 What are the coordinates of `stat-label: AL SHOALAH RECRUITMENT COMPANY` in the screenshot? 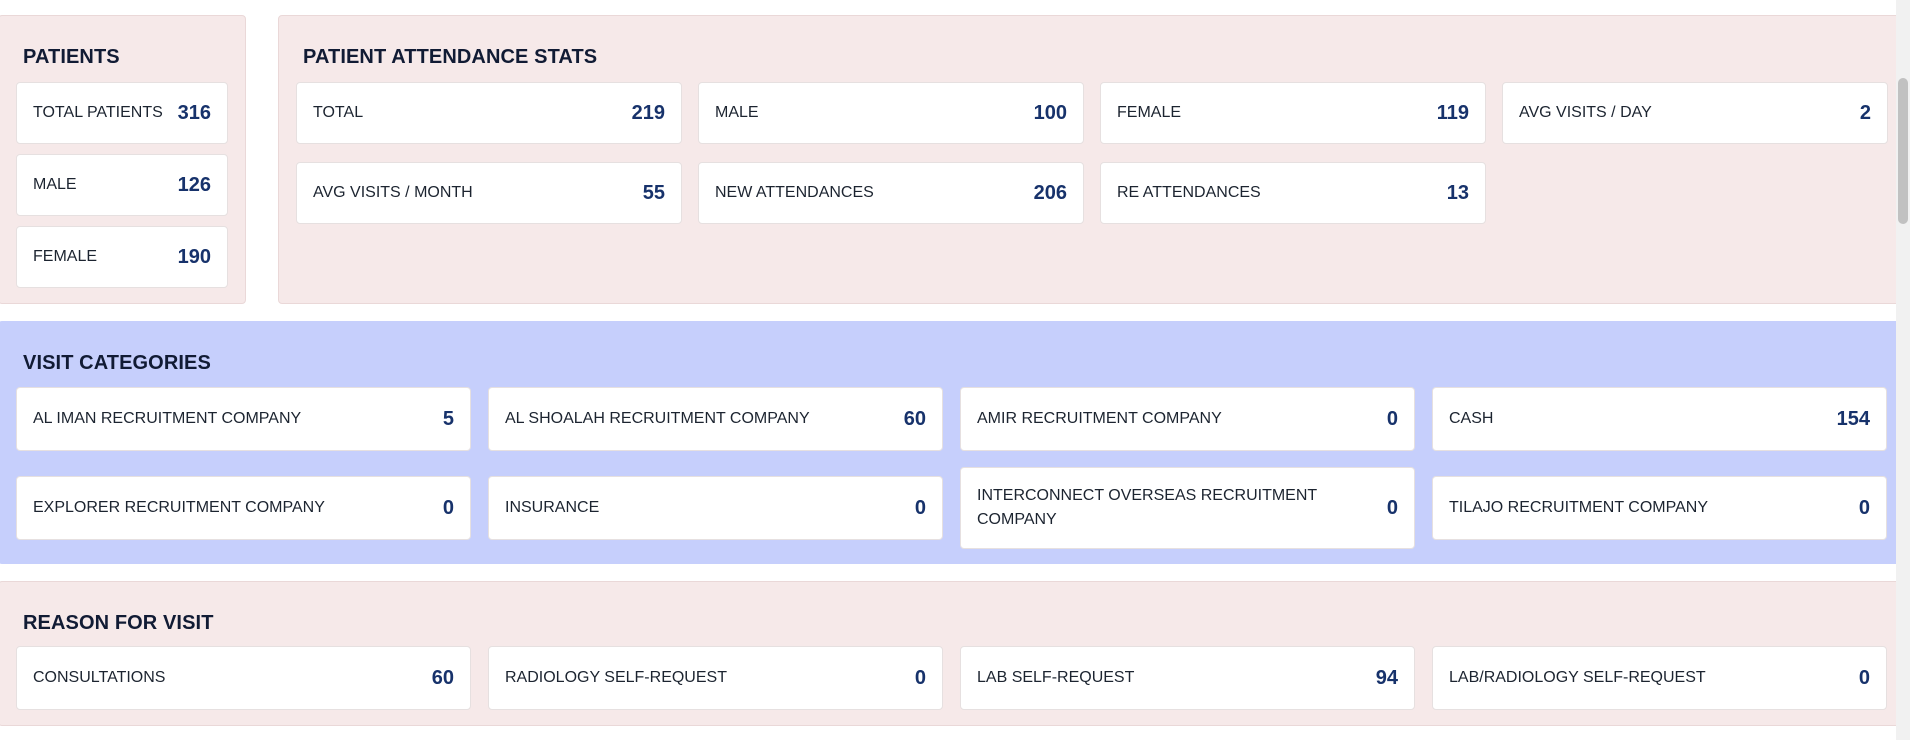 It's located at (657, 418).